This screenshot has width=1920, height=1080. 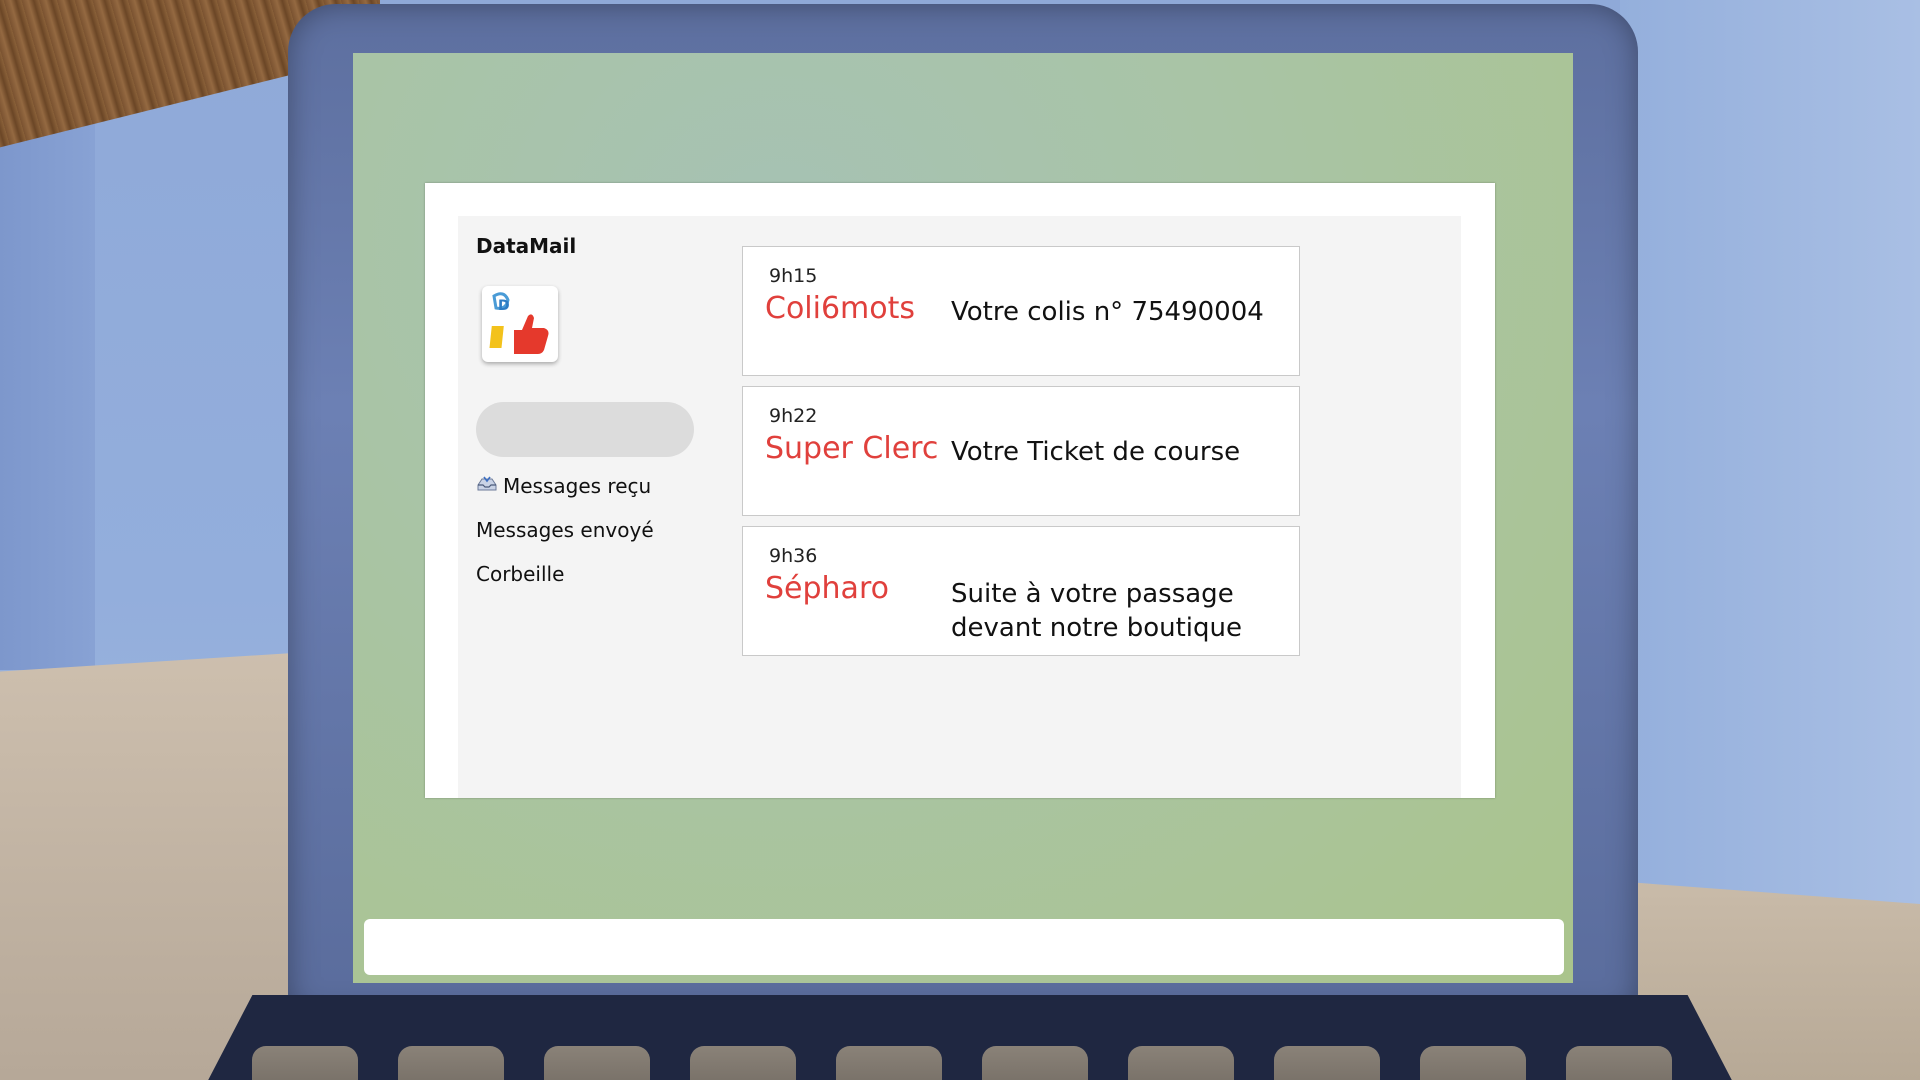 What do you see at coordinates (840, 308) in the screenshot?
I see `message-sender: Coli6mots` at bounding box center [840, 308].